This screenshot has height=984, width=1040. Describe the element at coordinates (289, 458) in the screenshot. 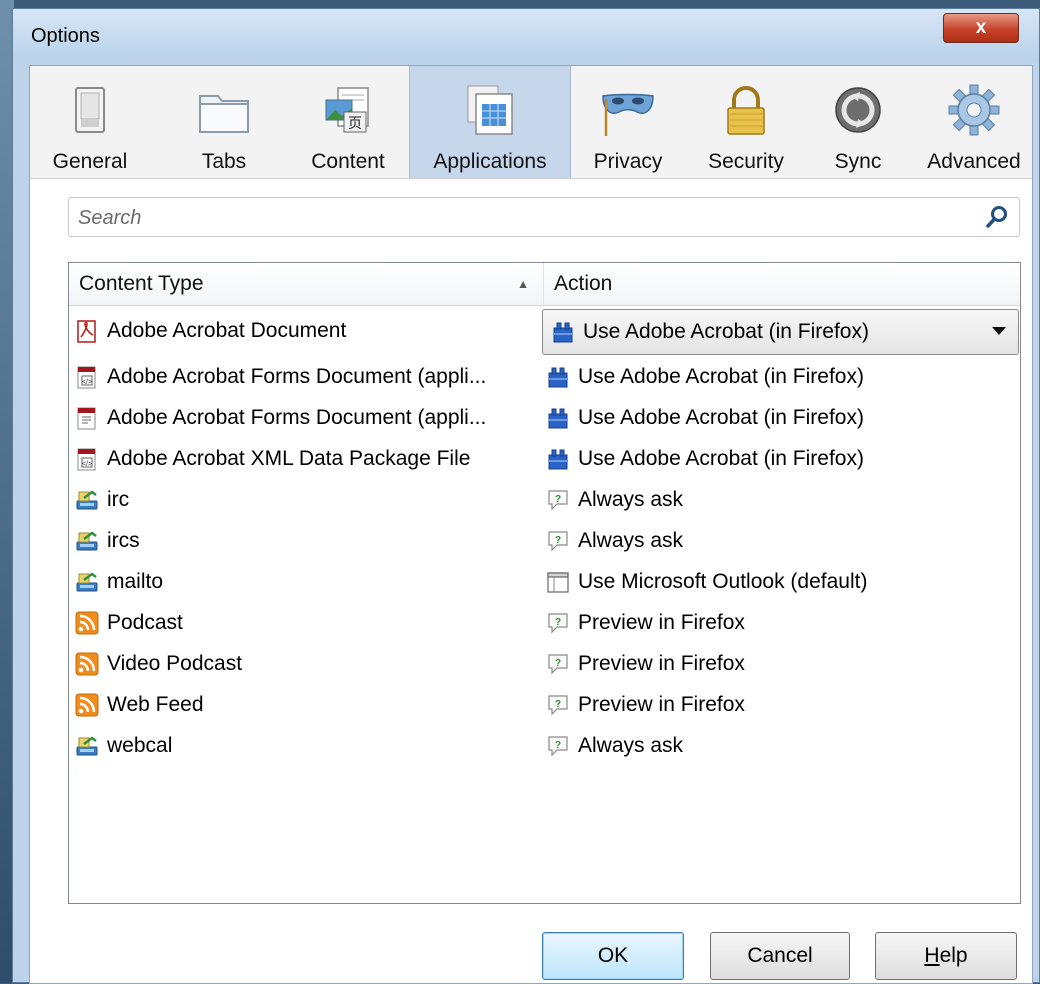

I see `content-type-label: Adobe Acrobat XML Data Package File` at that location.